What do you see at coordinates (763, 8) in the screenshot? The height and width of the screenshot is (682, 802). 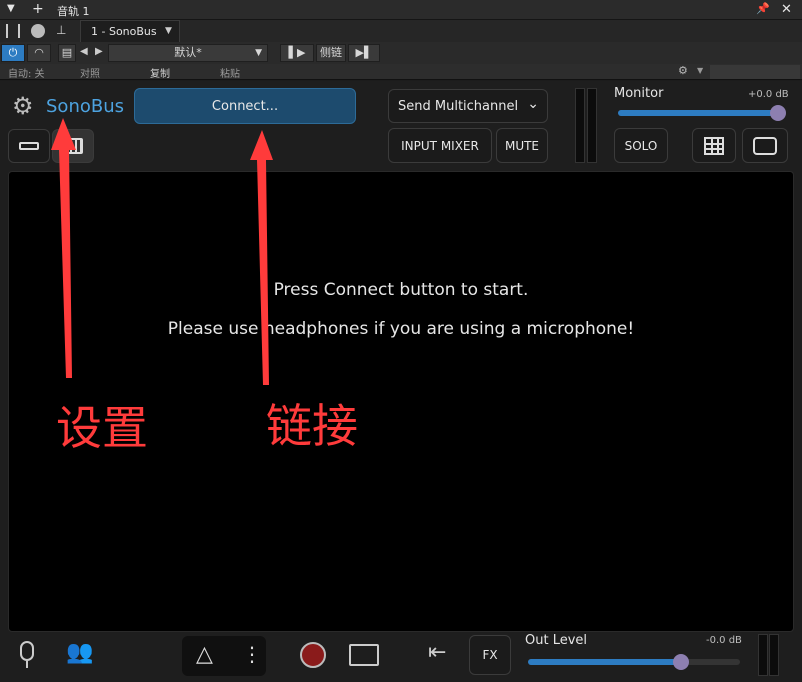 I see `pin-icon: 📌` at bounding box center [763, 8].